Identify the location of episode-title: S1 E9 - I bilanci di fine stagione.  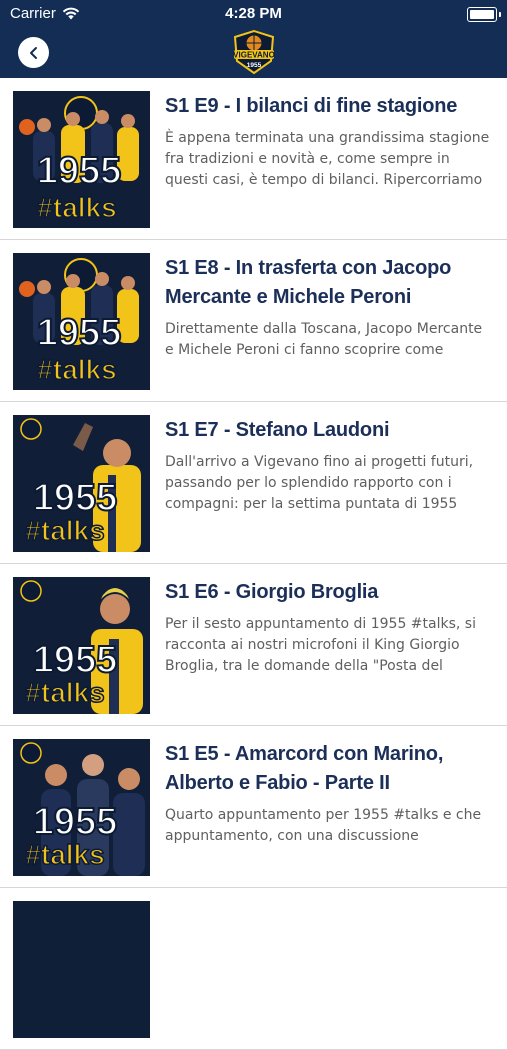
(311, 106).